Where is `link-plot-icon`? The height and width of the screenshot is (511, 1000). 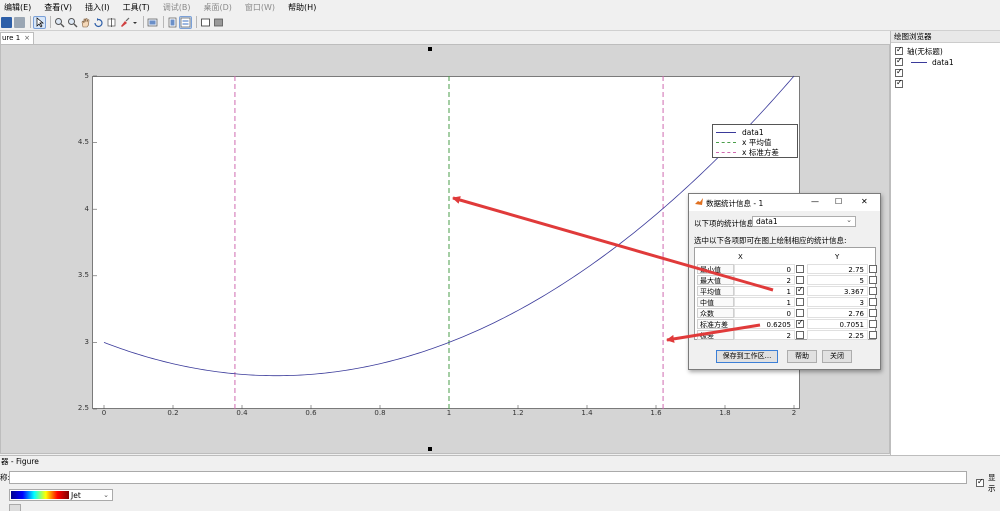 link-plot-icon is located at coordinates (152, 22).